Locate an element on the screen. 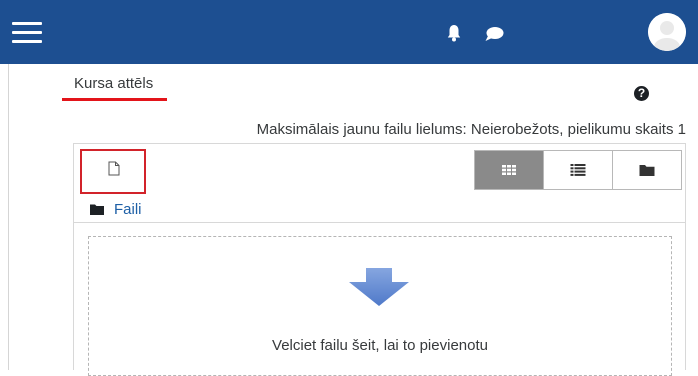 This screenshot has height=376, width=698. grid-icon is located at coordinates (509, 170).